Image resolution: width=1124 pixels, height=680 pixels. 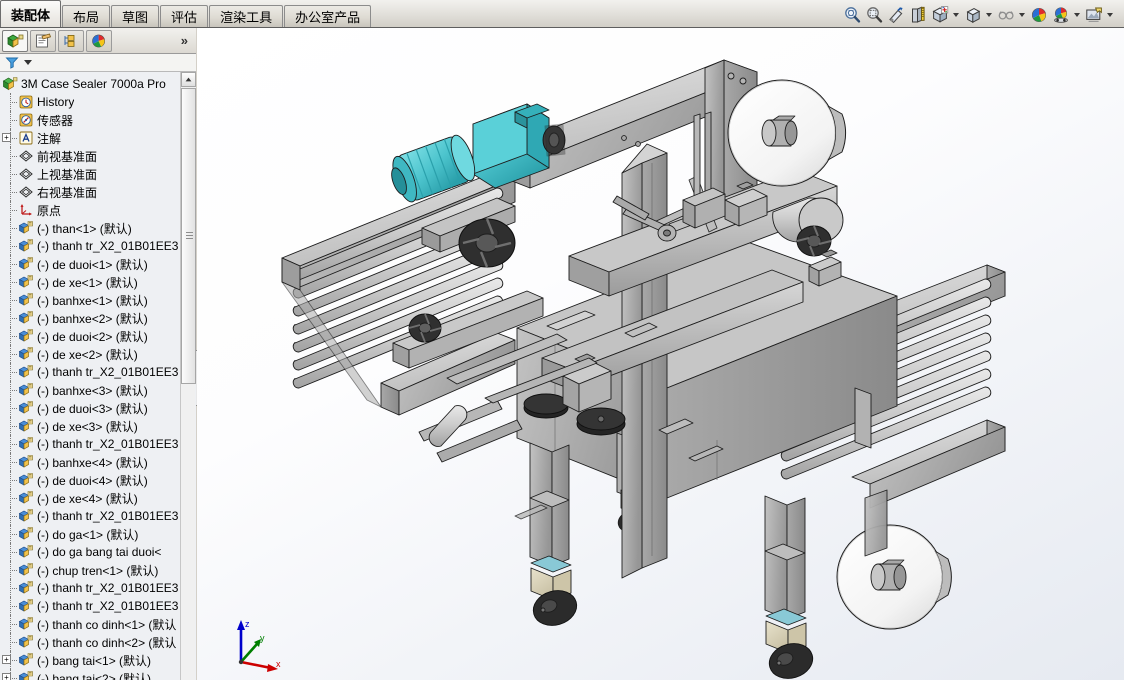 I want to click on zoom-to-area-icon, so click(x=874, y=15).